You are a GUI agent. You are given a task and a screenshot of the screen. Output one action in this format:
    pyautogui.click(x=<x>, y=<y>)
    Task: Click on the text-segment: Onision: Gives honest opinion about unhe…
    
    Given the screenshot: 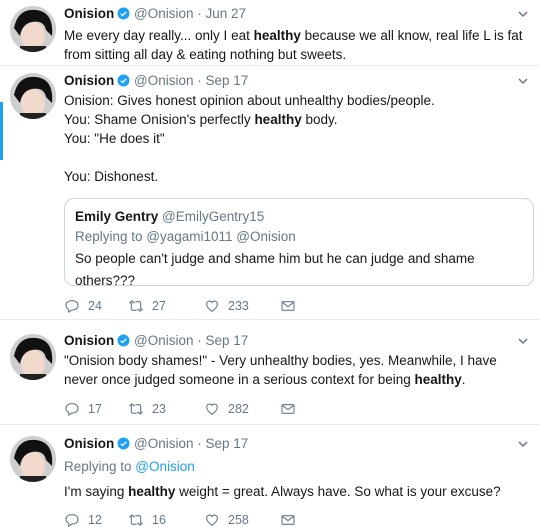 What is the action you would take?
    pyautogui.click(x=249, y=110)
    